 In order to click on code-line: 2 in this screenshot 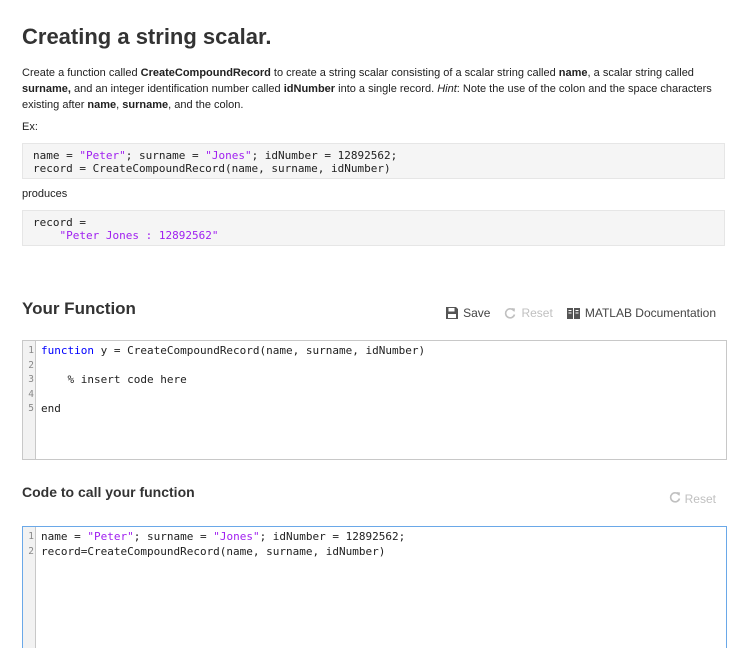, I will do `click(31, 365)`.